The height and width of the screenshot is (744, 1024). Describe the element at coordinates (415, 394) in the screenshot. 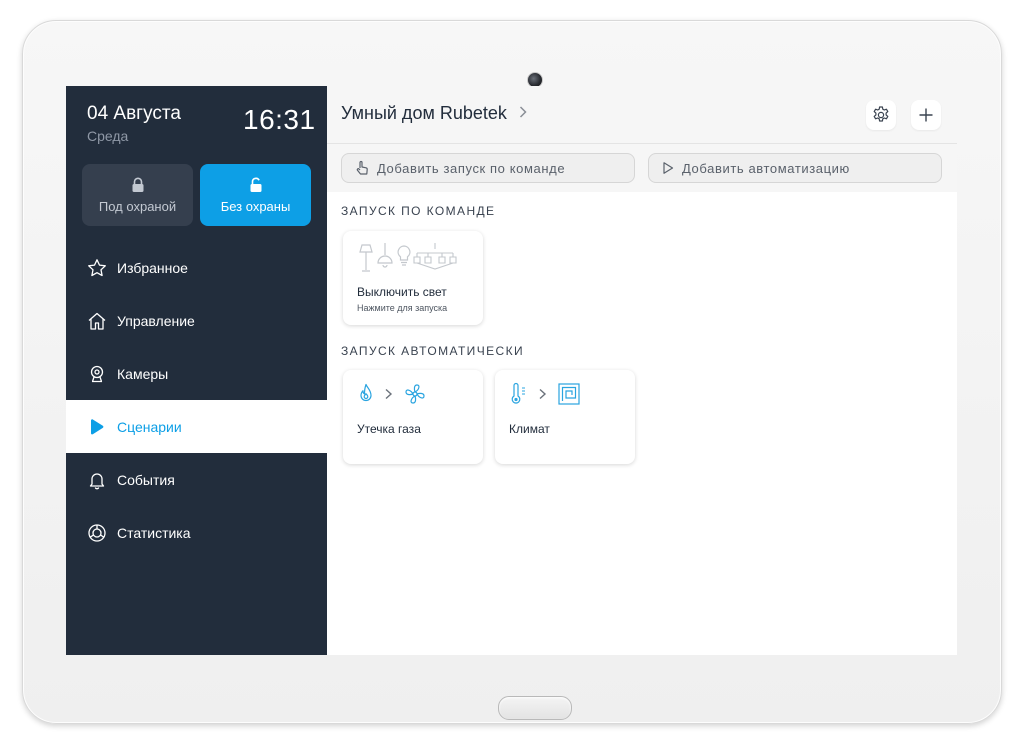

I see `fan-icon` at that location.